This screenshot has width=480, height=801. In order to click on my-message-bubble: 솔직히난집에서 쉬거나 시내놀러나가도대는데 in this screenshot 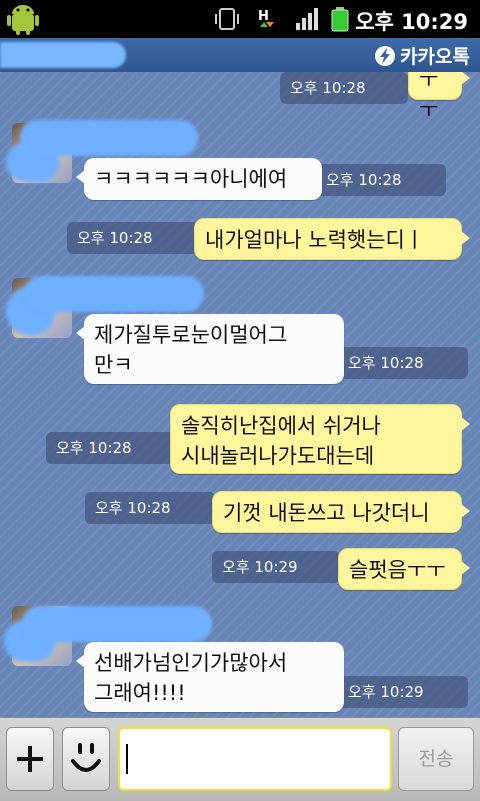, I will do `click(320, 439)`.